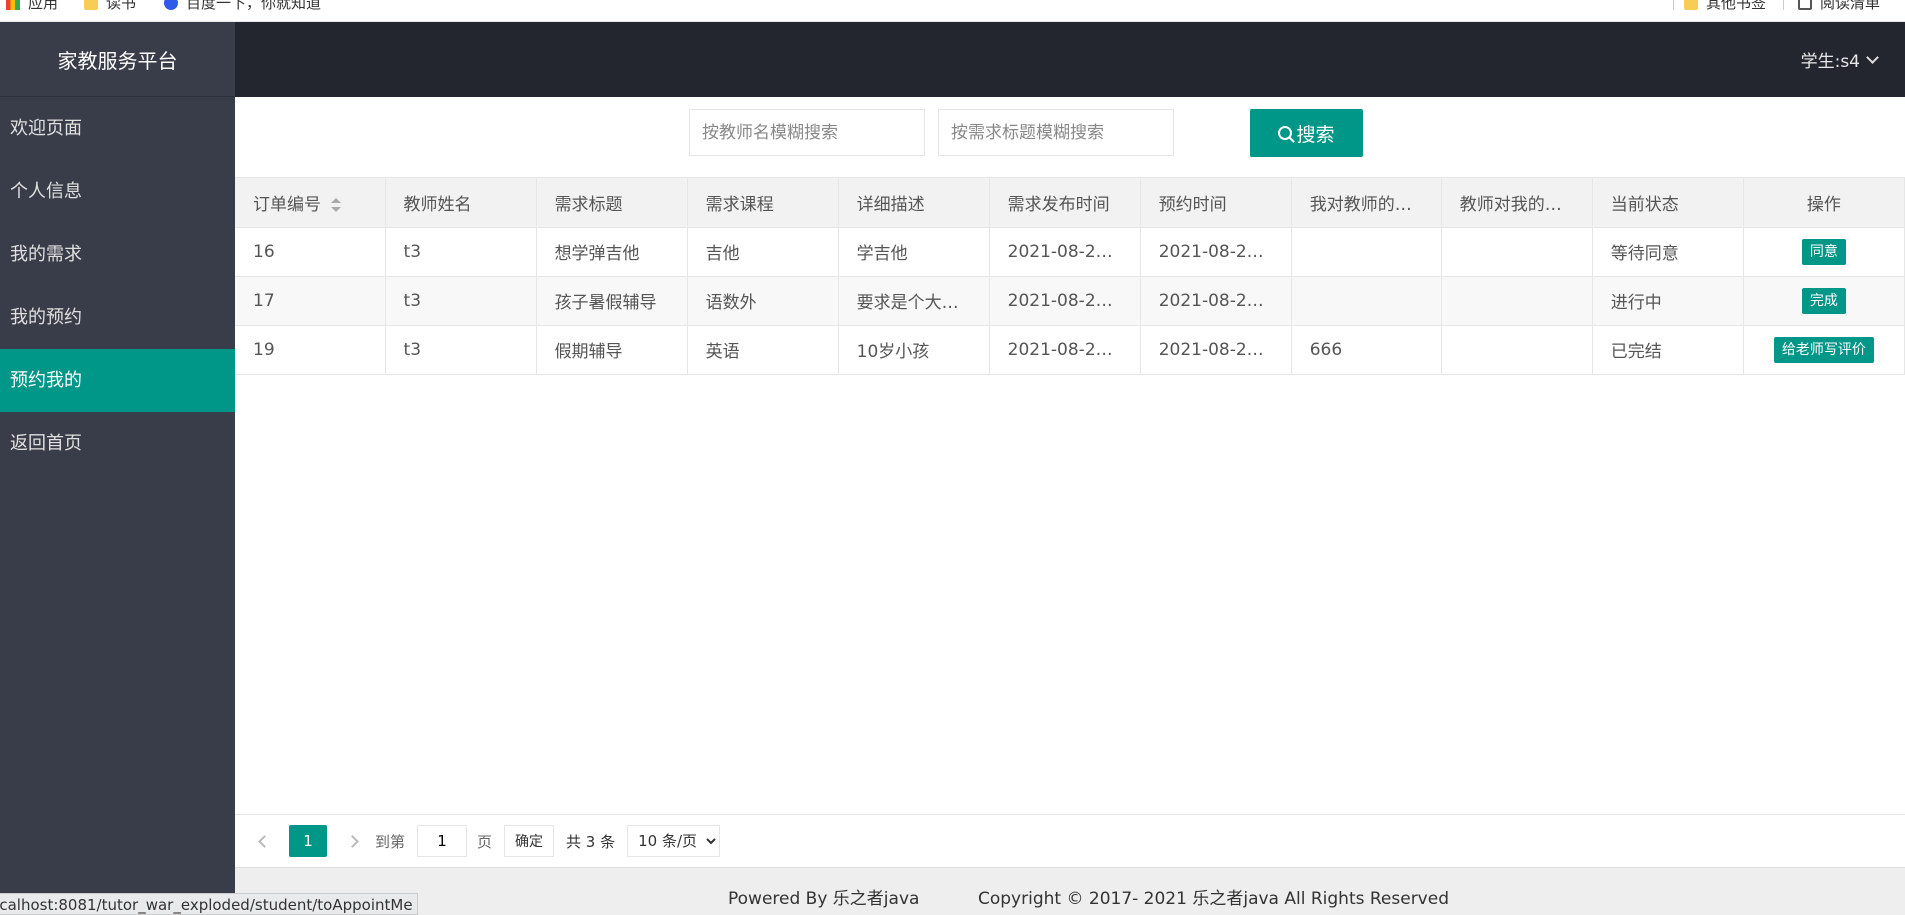 The height and width of the screenshot is (915, 1905). What do you see at coordinates (336, 204) in the screenshot?
I see `sort-icon` at bounding box center [336, 204].